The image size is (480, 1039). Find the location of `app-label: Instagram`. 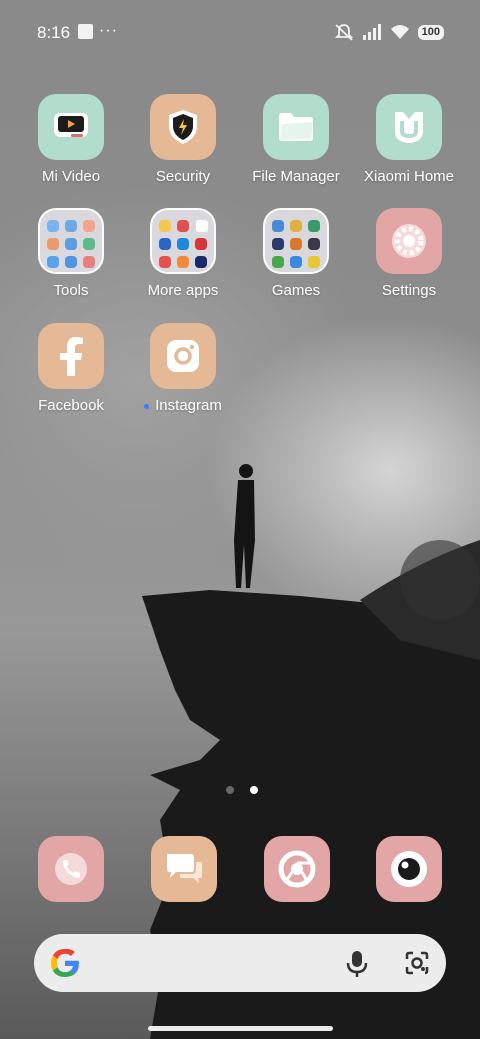

app-label: Instagram is located at coordinates (188, 405).